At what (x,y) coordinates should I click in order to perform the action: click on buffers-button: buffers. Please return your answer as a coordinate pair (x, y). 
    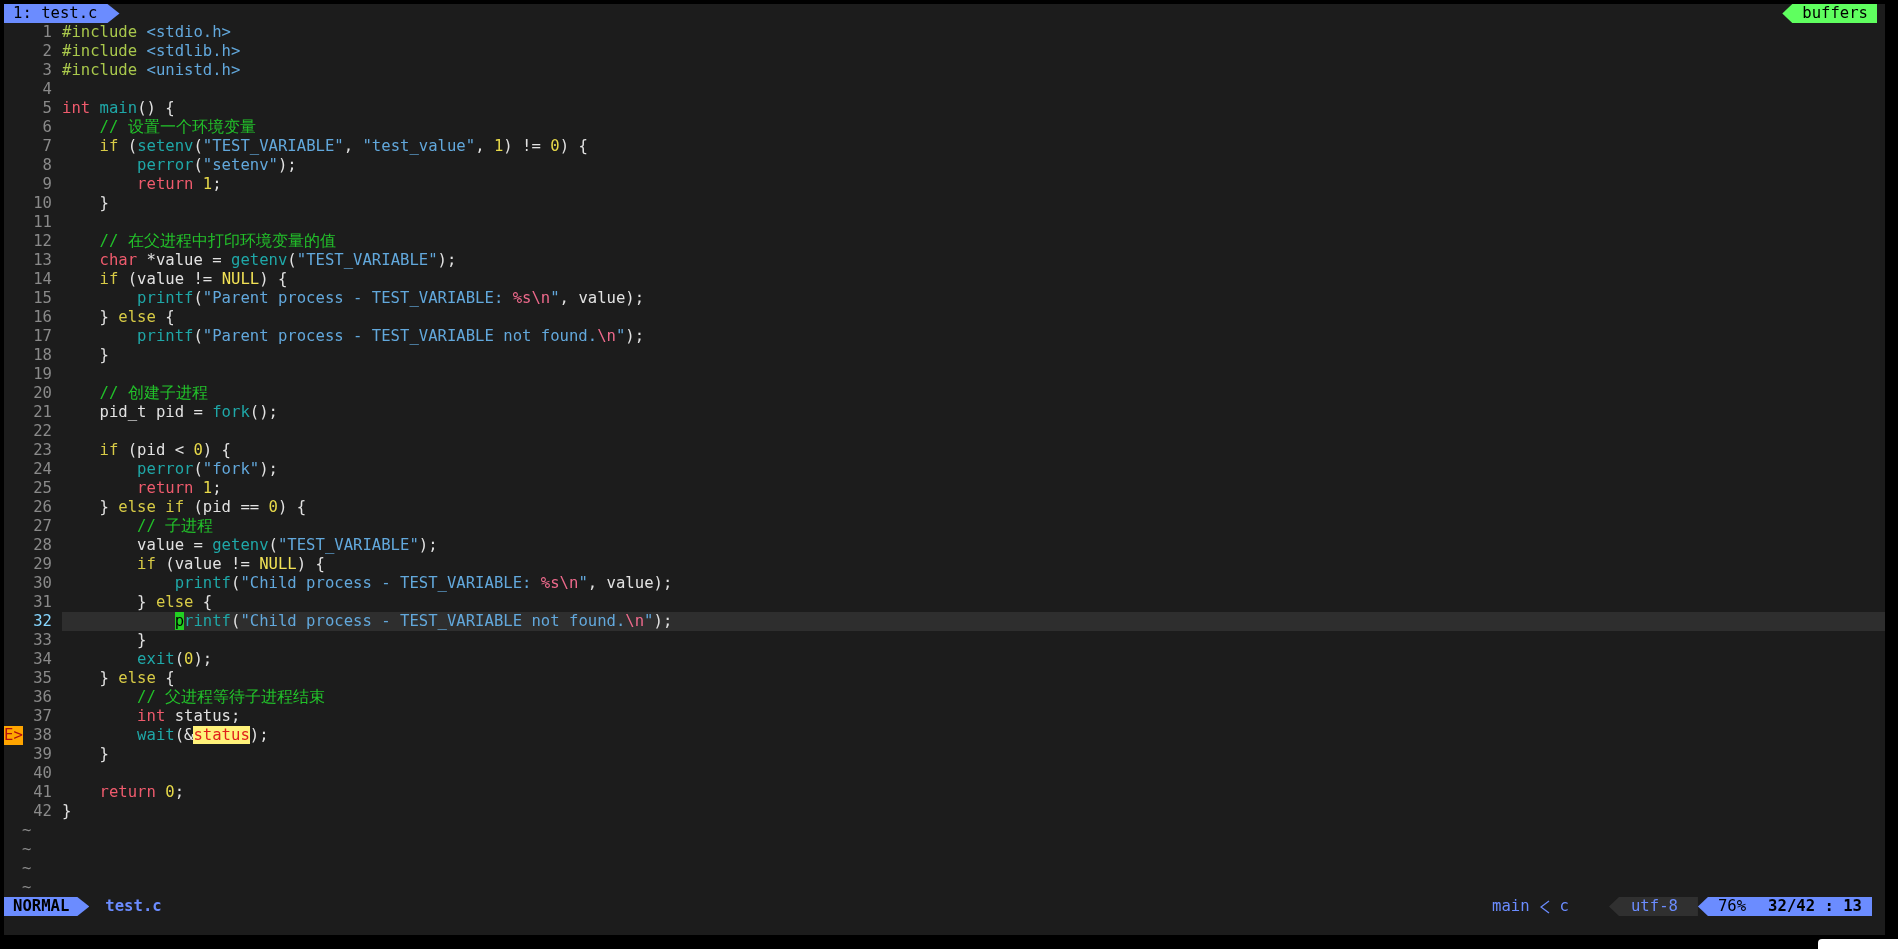
    Looking at the image, I should click on (1829, 13).